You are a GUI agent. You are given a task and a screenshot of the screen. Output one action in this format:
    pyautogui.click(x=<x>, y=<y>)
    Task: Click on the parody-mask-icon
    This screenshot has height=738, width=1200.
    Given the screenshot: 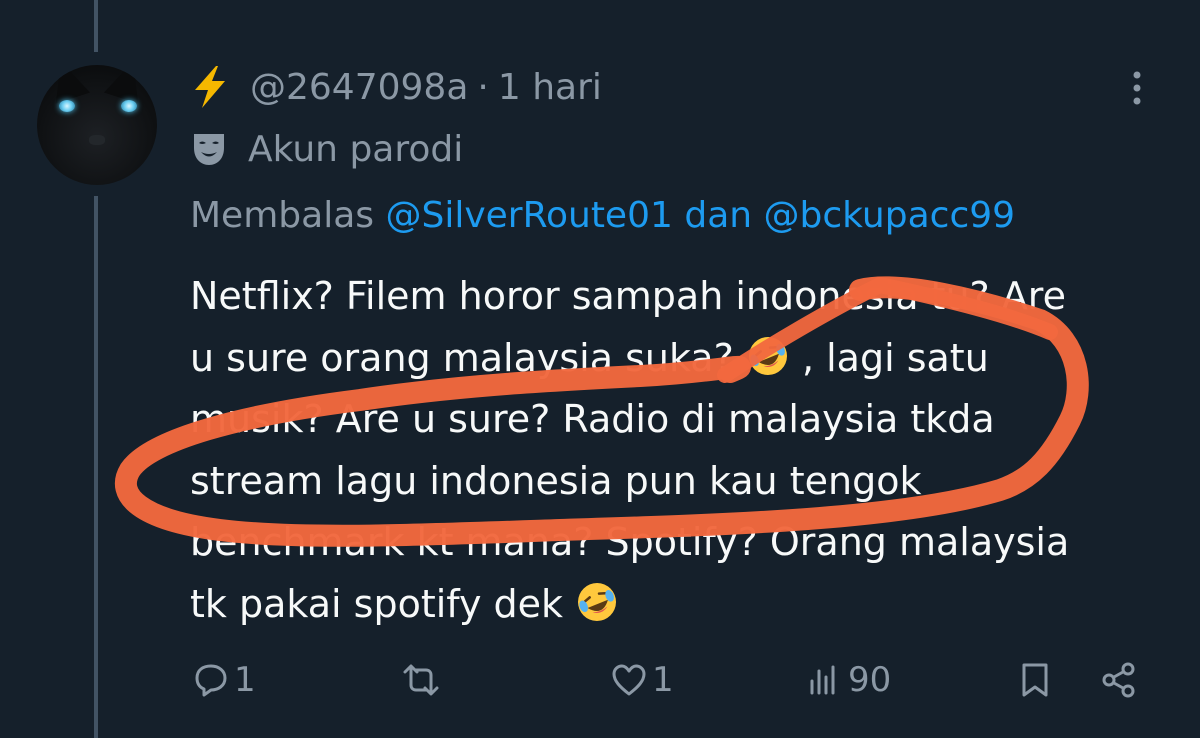 What is the action you would take?
    pyautogui.click(x=209, y=149)
    